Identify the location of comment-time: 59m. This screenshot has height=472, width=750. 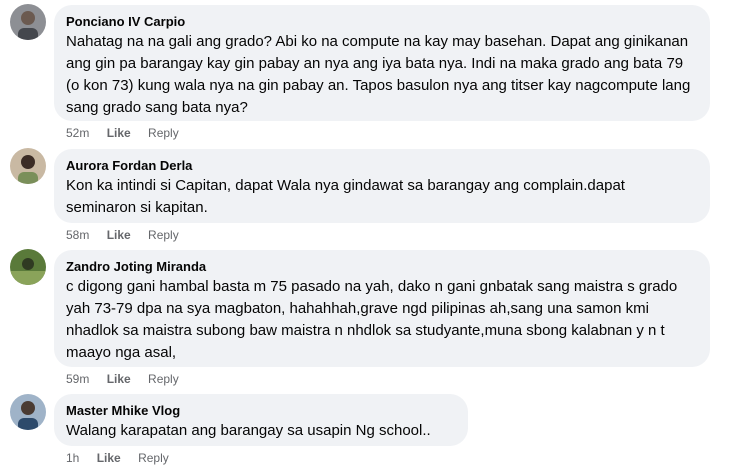
(77, 379).